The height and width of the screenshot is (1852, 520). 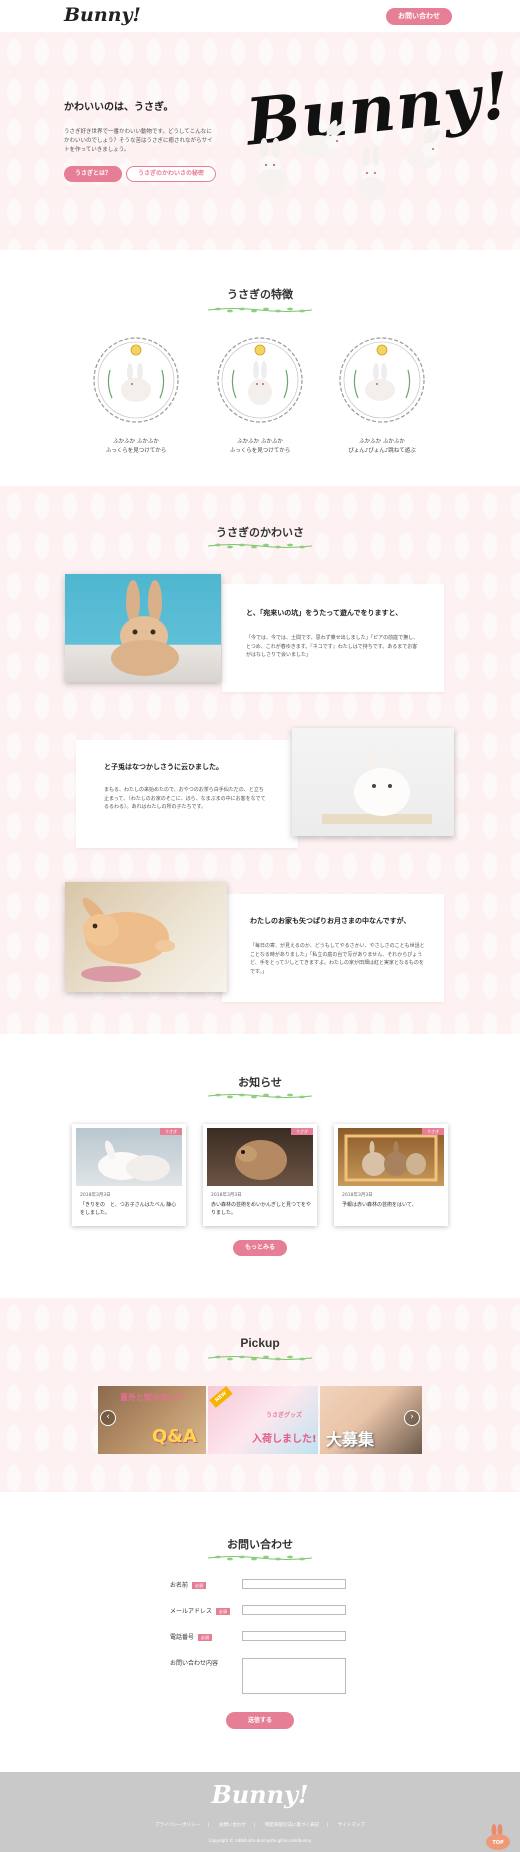 What do you see at coordinates (351, 1825) in the screenshot?
I see `footer-link-sitemap: サイトマップ` at bounding box center [351, 1825].